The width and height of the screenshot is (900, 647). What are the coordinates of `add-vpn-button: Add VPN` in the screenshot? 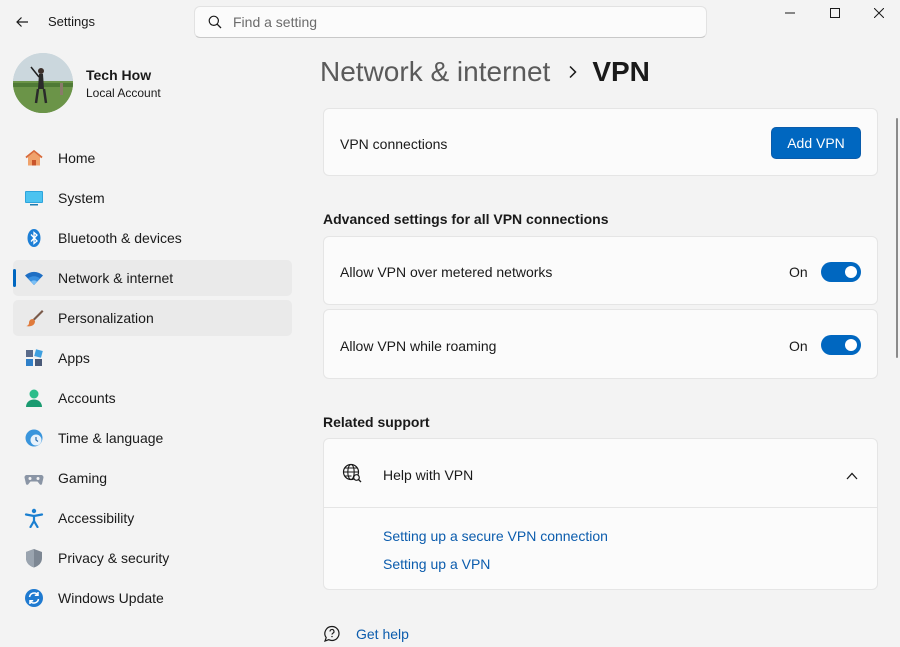 It's located at (816, 143).